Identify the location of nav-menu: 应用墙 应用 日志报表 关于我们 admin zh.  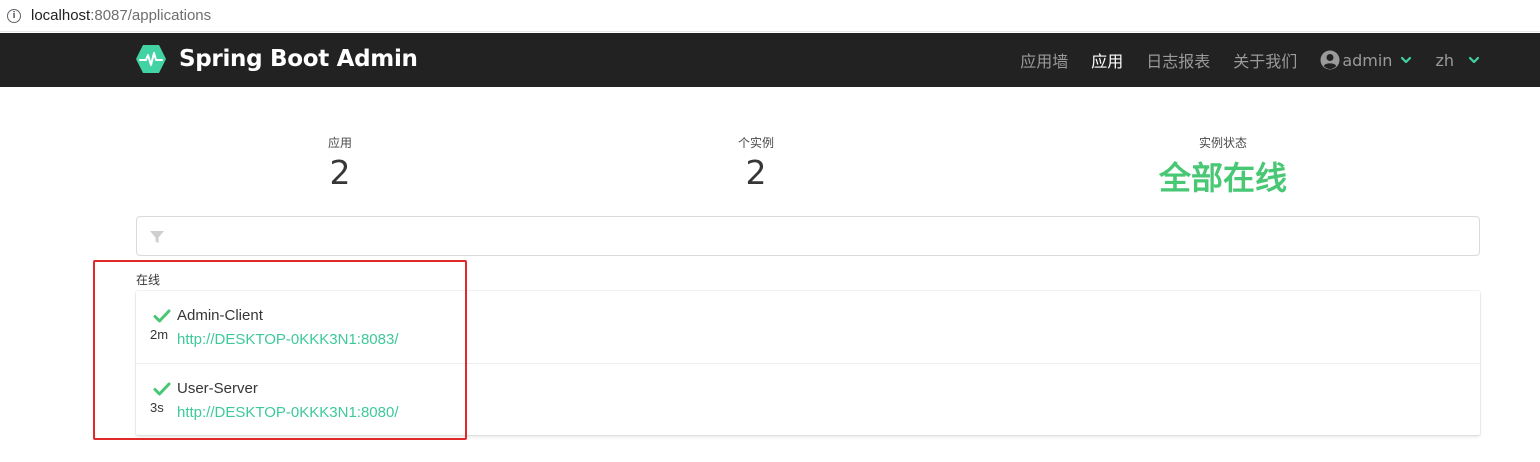
(1238, 60).